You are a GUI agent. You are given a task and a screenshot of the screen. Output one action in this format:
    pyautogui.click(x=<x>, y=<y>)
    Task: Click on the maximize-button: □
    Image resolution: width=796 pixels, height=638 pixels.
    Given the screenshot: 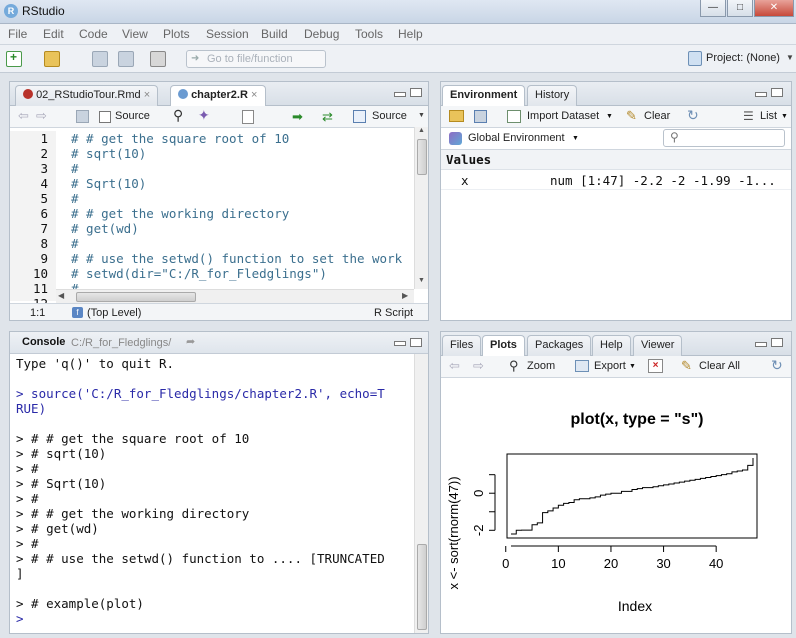 What is the action you would take?
    pyautogui.click(x=740, y=8)
    